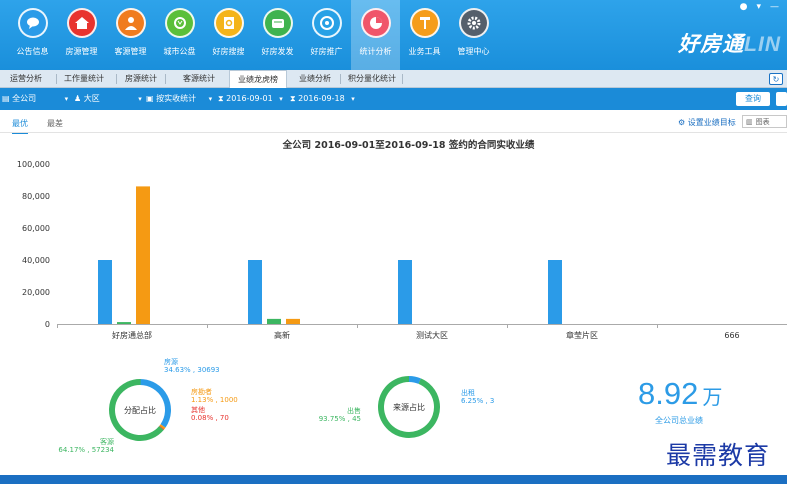 This screenshot has height=484, width=787. I want to click on person-icon: ♟, so click(78, 98).